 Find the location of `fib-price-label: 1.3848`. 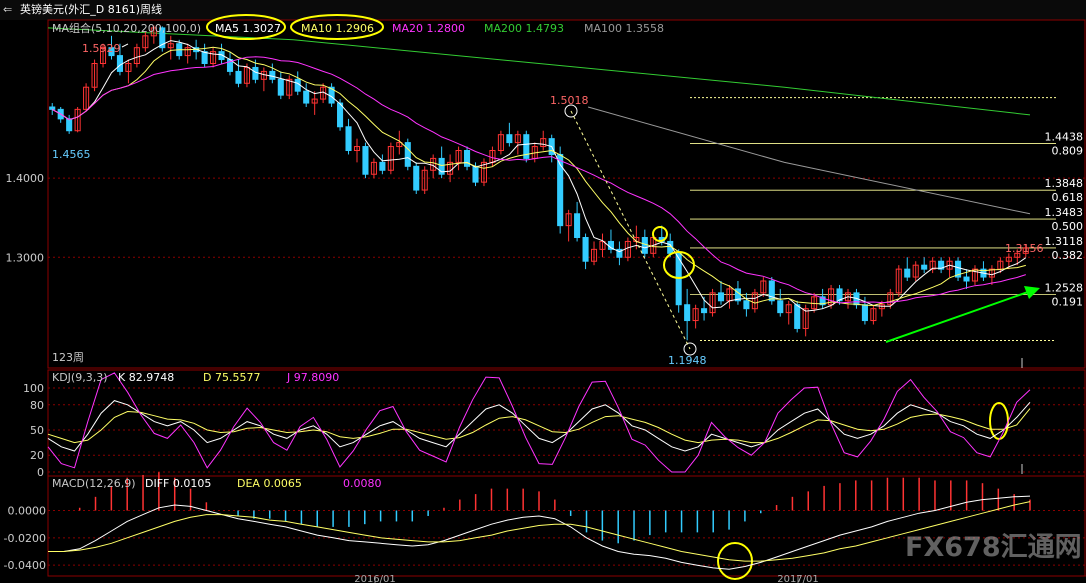

fib-price-label: 1.3848 is located at coordinates (1064, 183).